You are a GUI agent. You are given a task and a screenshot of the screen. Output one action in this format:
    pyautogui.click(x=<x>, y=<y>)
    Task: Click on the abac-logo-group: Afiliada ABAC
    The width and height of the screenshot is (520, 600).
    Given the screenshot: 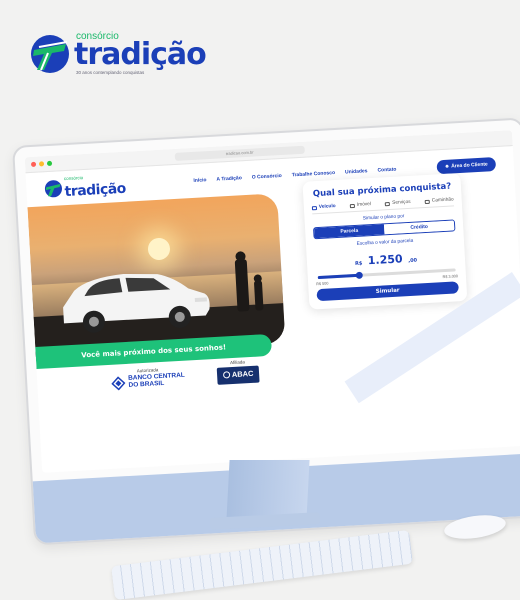 What is the action you would take?
    pyautogui.click(x=238, y=372)
    